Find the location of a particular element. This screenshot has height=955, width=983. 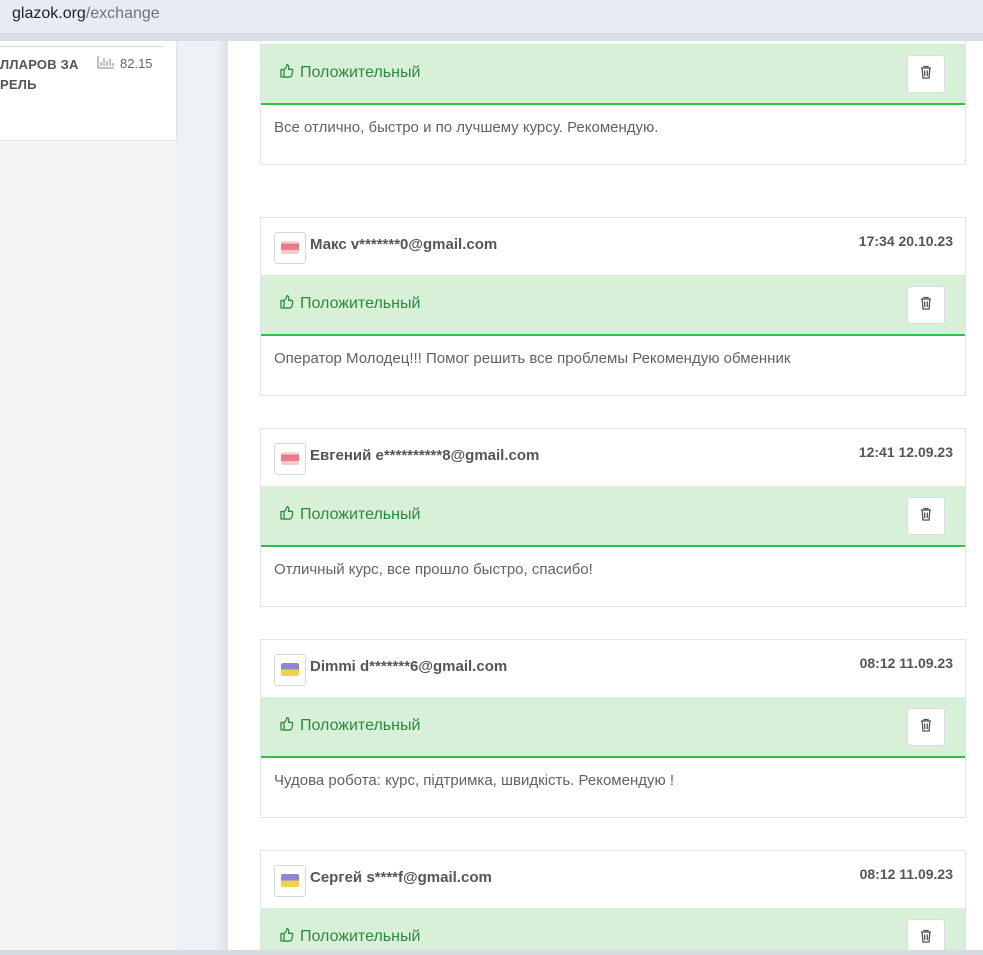

review-time: 12:41 12.09.23 is located at coordinates (905, 452).